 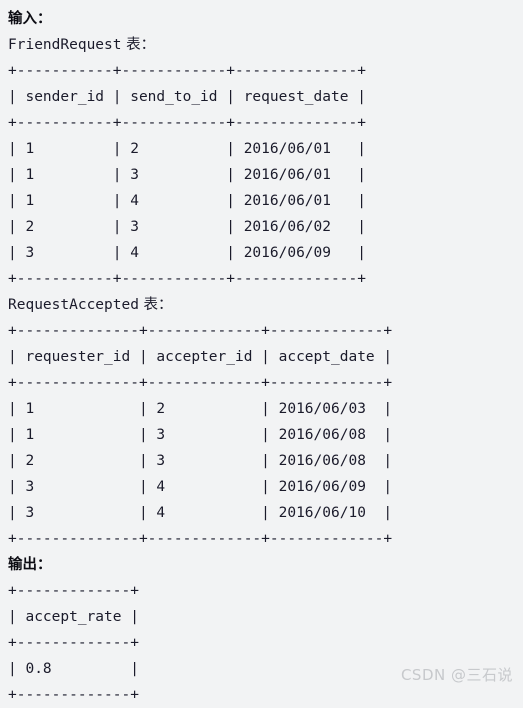 What do you see at coordinates (65, 45) in the screenshot?
I see `friend-request-table-name: FriendRequest` at bounding box center [65, 45].